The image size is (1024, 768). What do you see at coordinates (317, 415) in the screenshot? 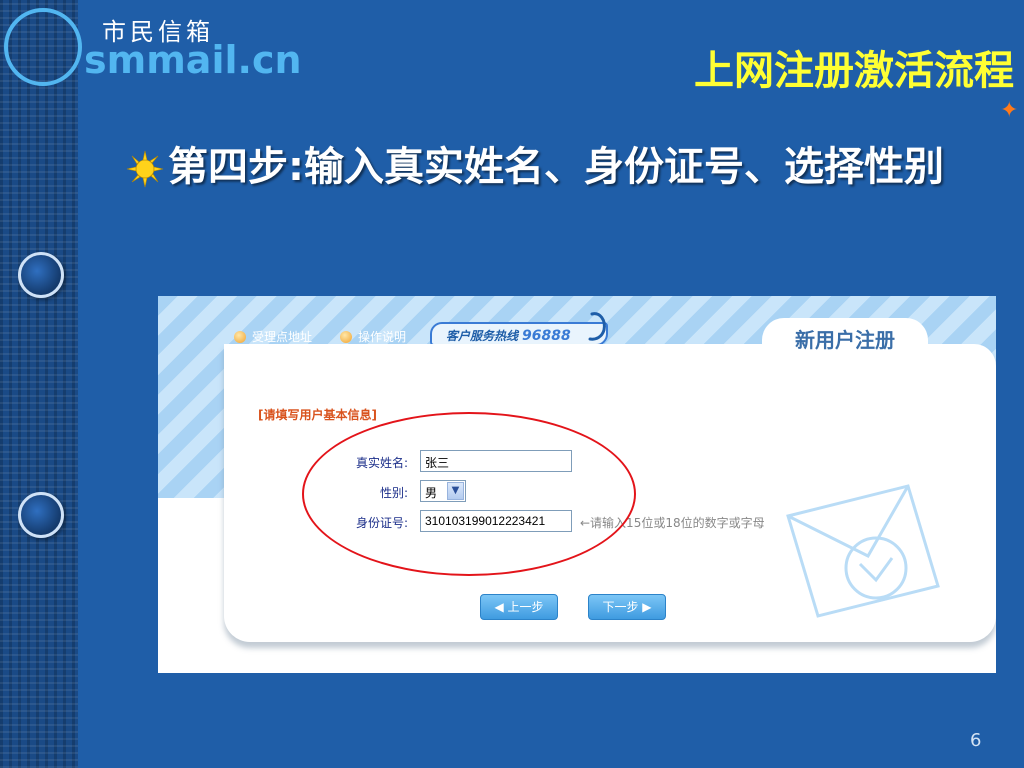
I see `section-label: [请填写用户基本信息]` at bounding box center [317, 415].